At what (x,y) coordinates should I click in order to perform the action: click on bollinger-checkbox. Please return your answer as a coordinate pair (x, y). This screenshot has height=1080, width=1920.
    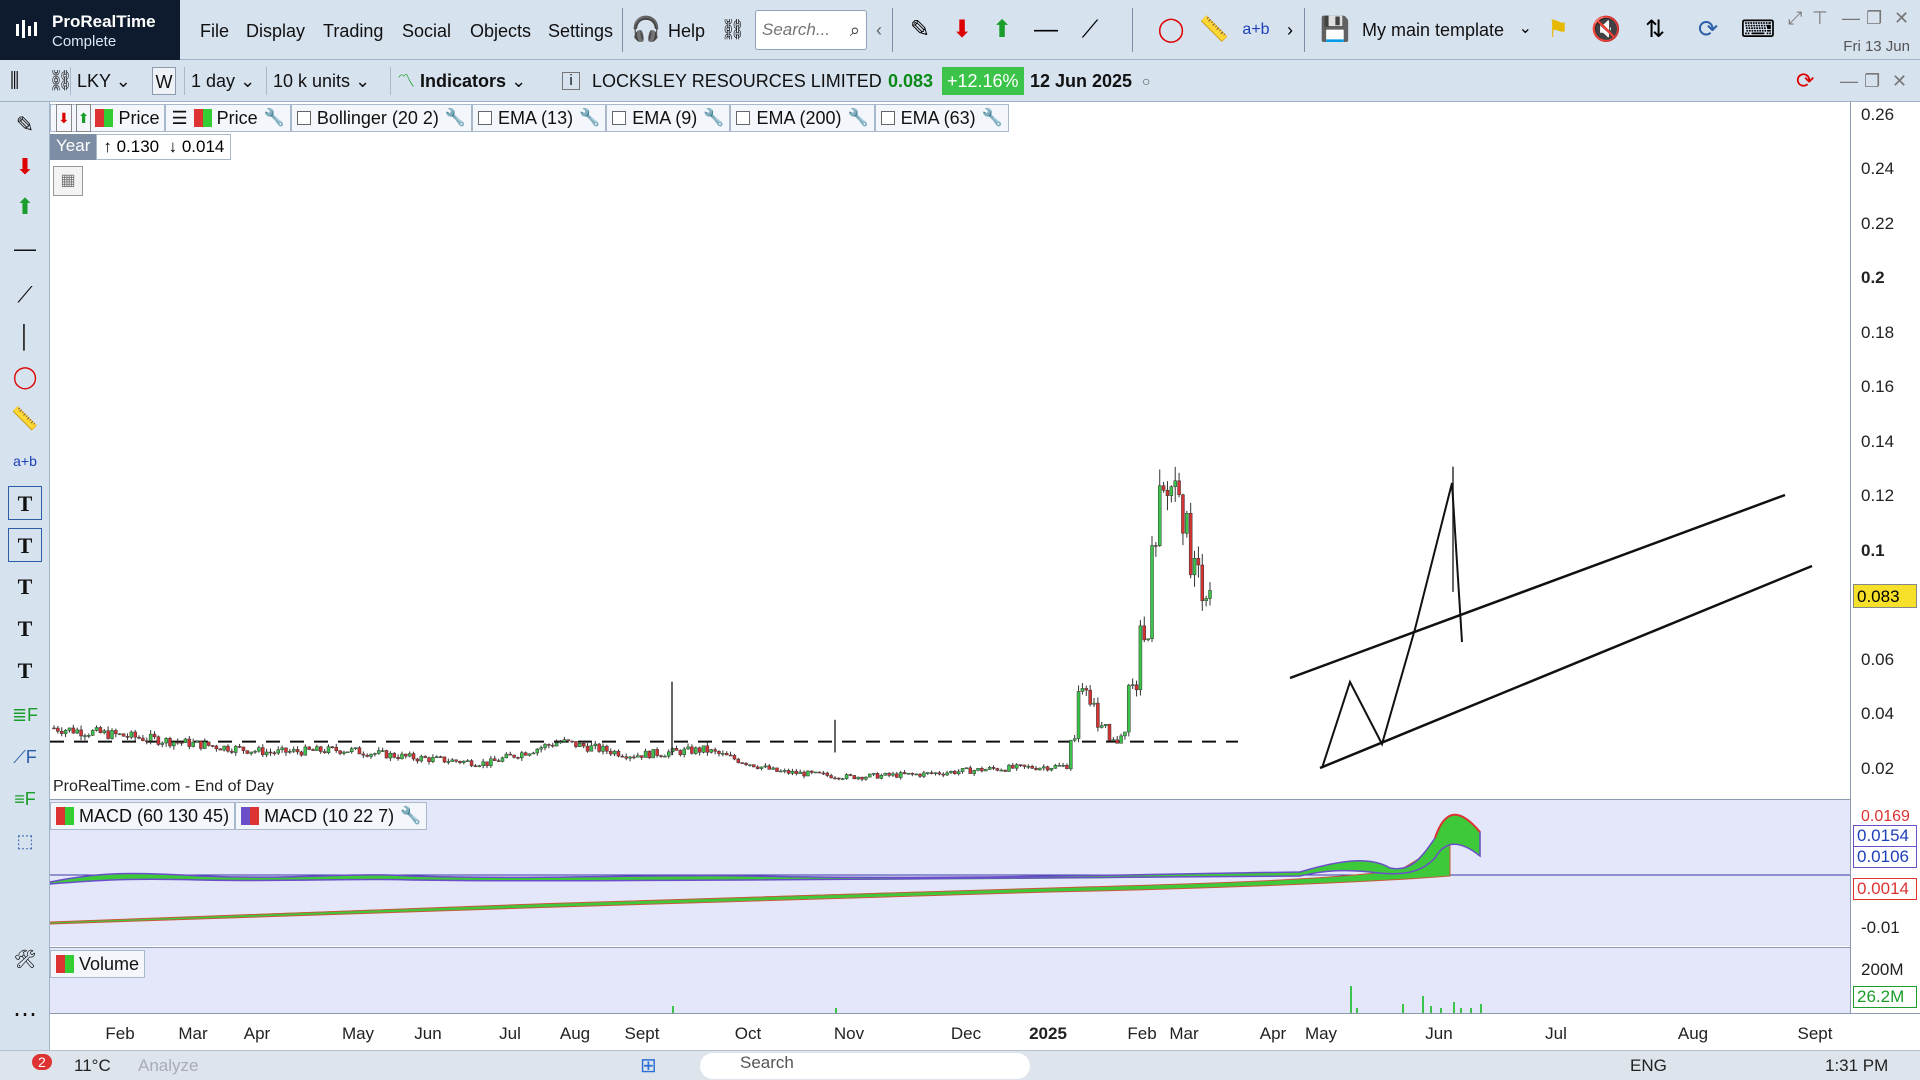
    Looking at the image, I should click on (303, 118).